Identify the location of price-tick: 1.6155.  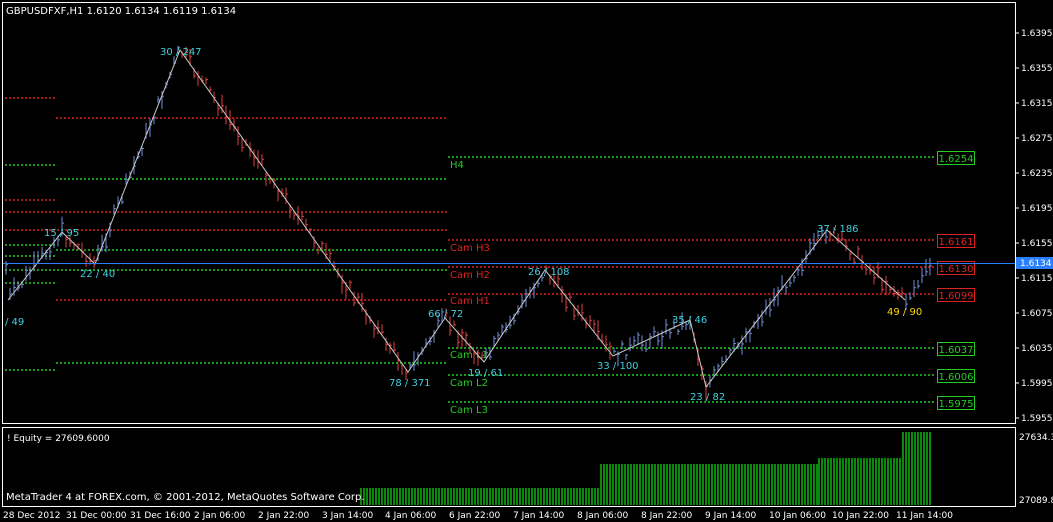
(1037, 244).